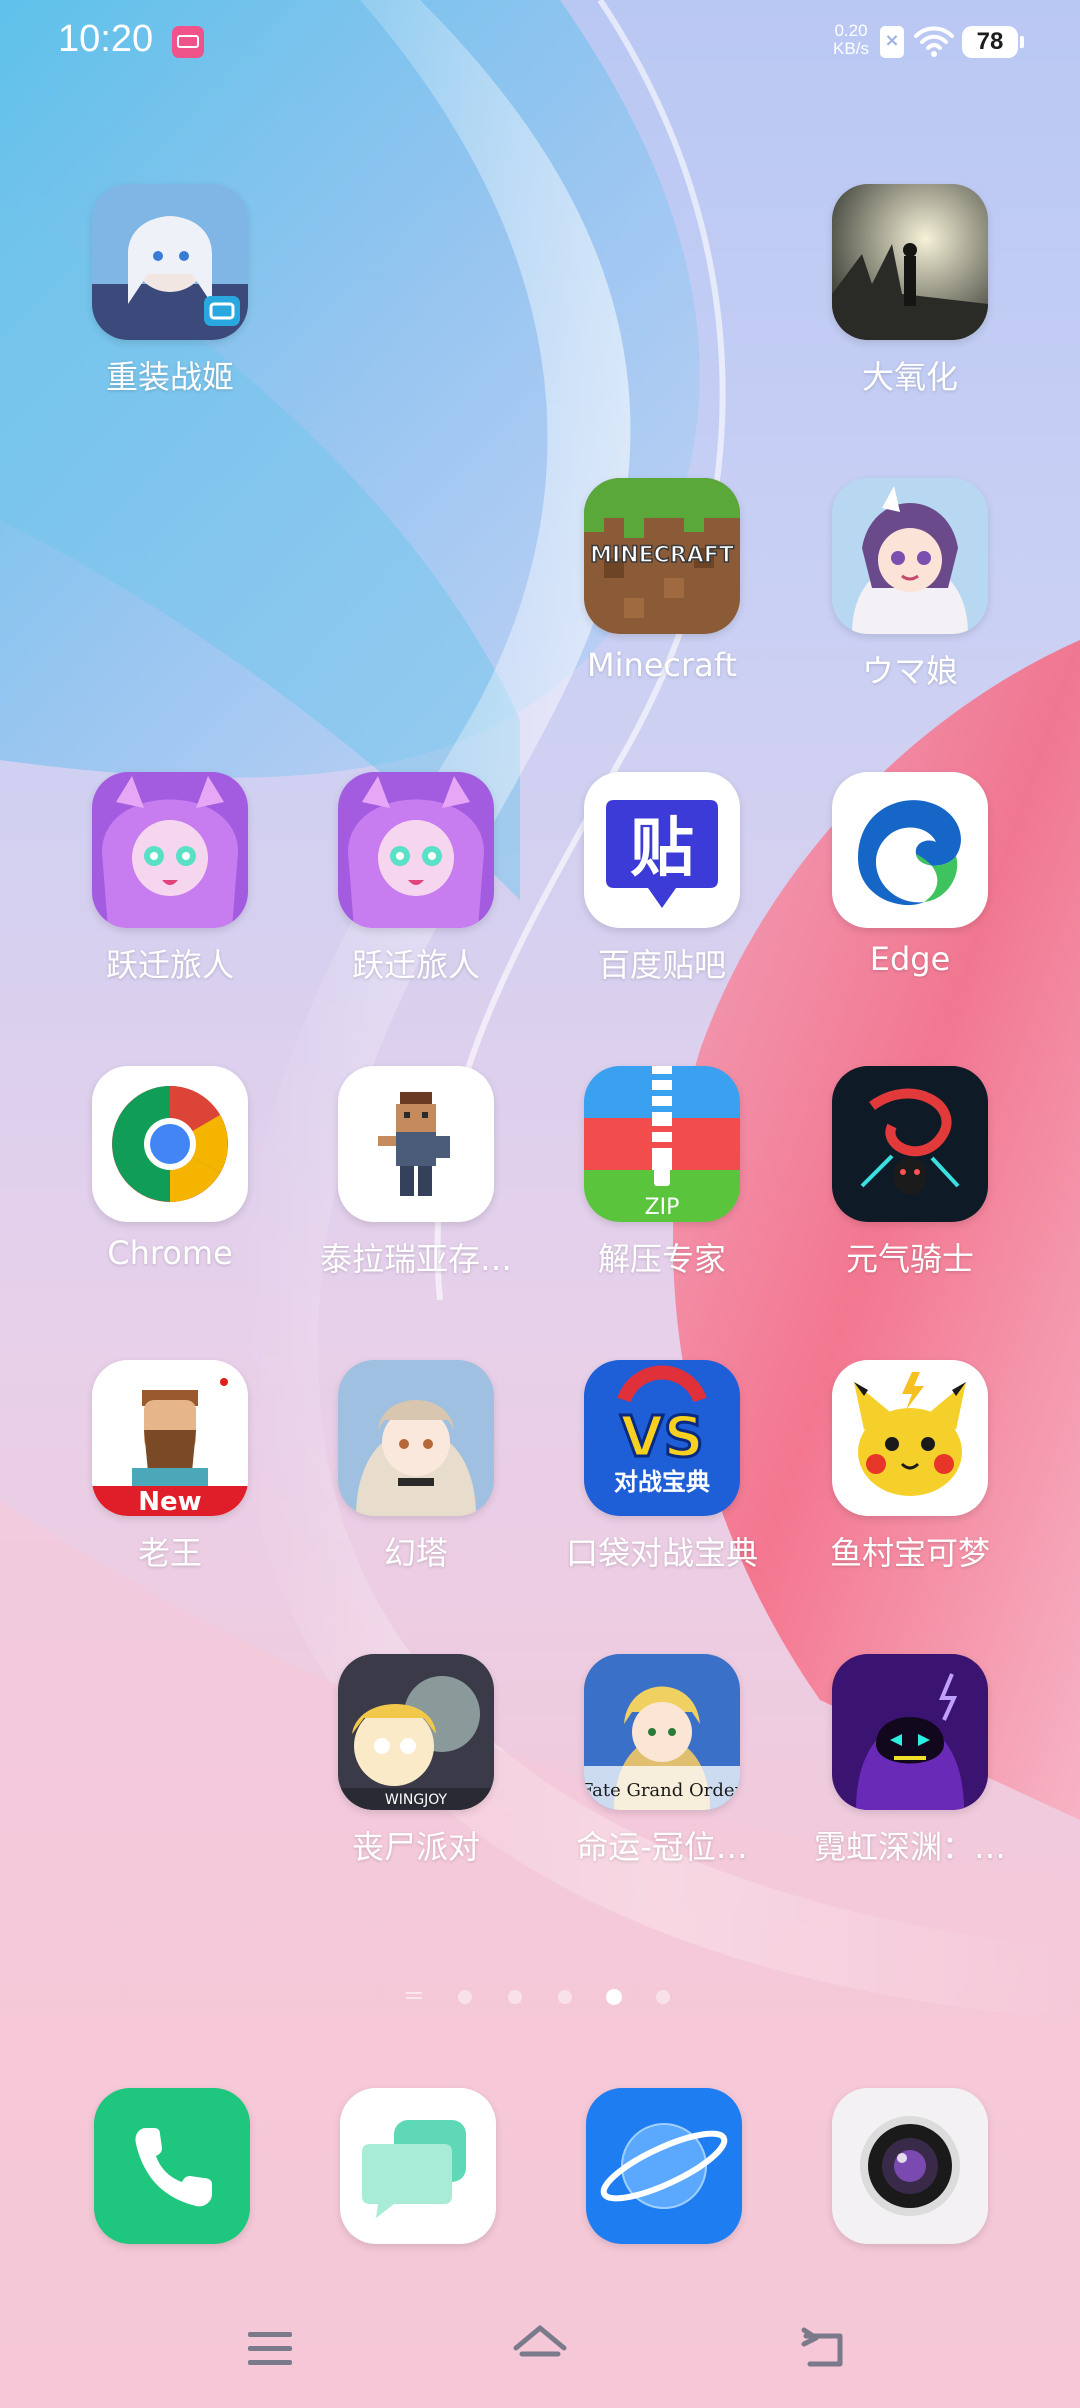  Describe the element at coordinates (934, 41) in the screenshot. I see `wifi-icon` at that location.